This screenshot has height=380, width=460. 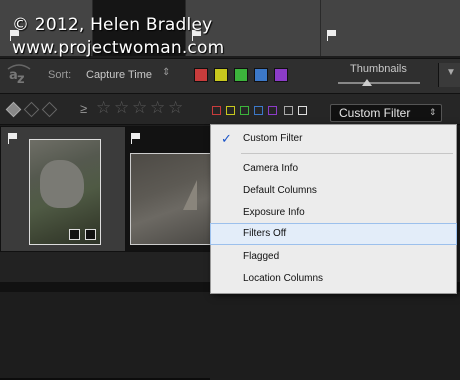 I want to click on custom-filter-dropdown: Custom Filter ⇕, so click(x=386, y=113).